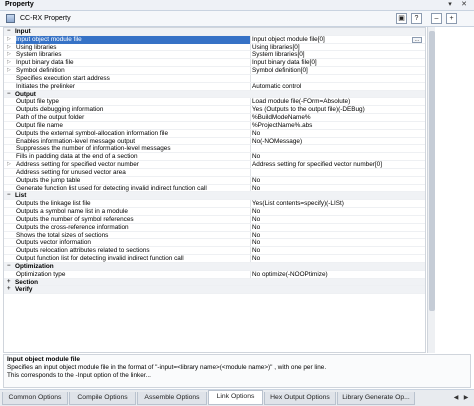 This screenshot has height=406, width=474. I want to click on property-name: Symbol definition, so click(40, 71).